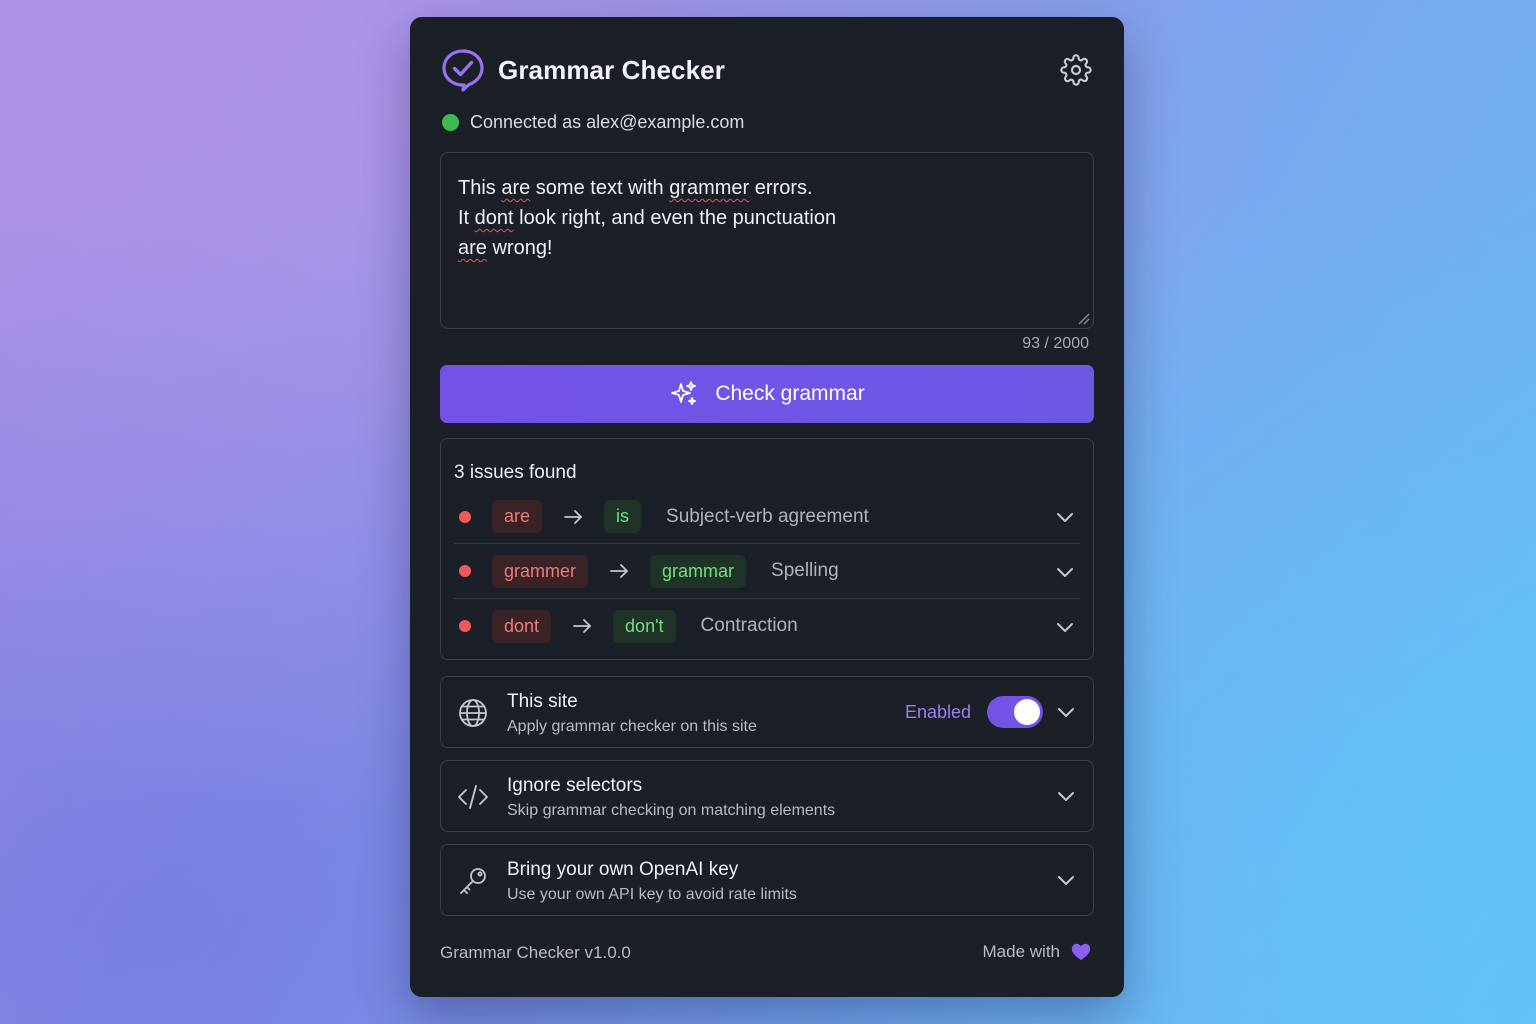 The height and width of the screenshot is (1024, 1536). What do you see at coordinates (494, 218) in the screenshot?
I see `error-word: dont` at bounding box center [494, 218].